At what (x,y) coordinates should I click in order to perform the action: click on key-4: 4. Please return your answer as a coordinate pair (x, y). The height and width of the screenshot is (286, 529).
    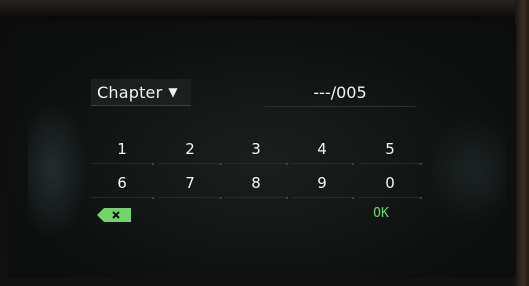
    Looking at the image, I should click on (322, 150).